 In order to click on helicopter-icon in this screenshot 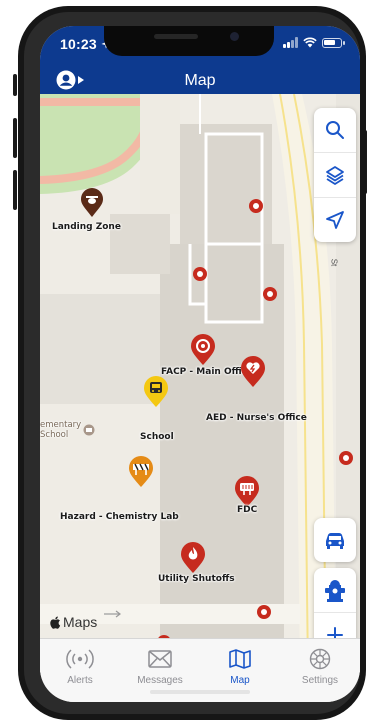, I will do `click(92, 203)`.